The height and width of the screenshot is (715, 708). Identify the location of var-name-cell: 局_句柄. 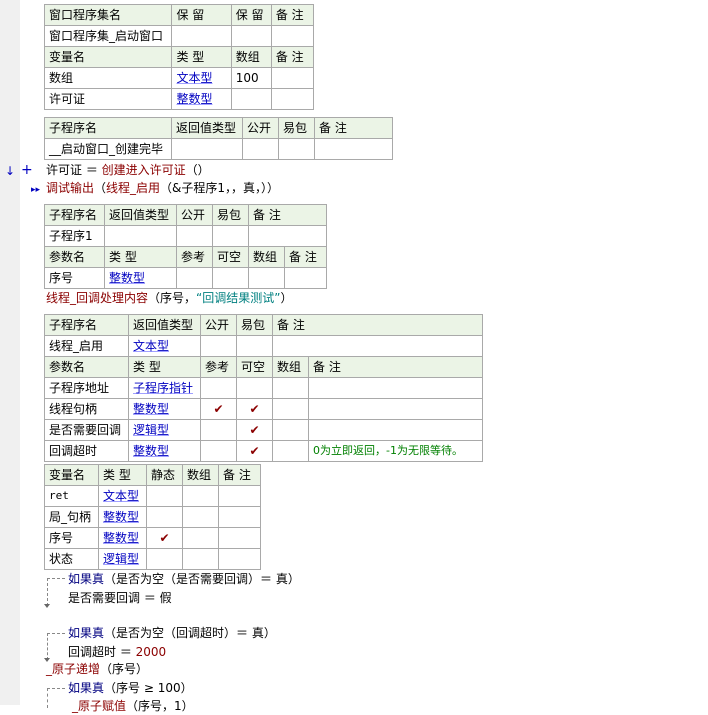
(71, 517).